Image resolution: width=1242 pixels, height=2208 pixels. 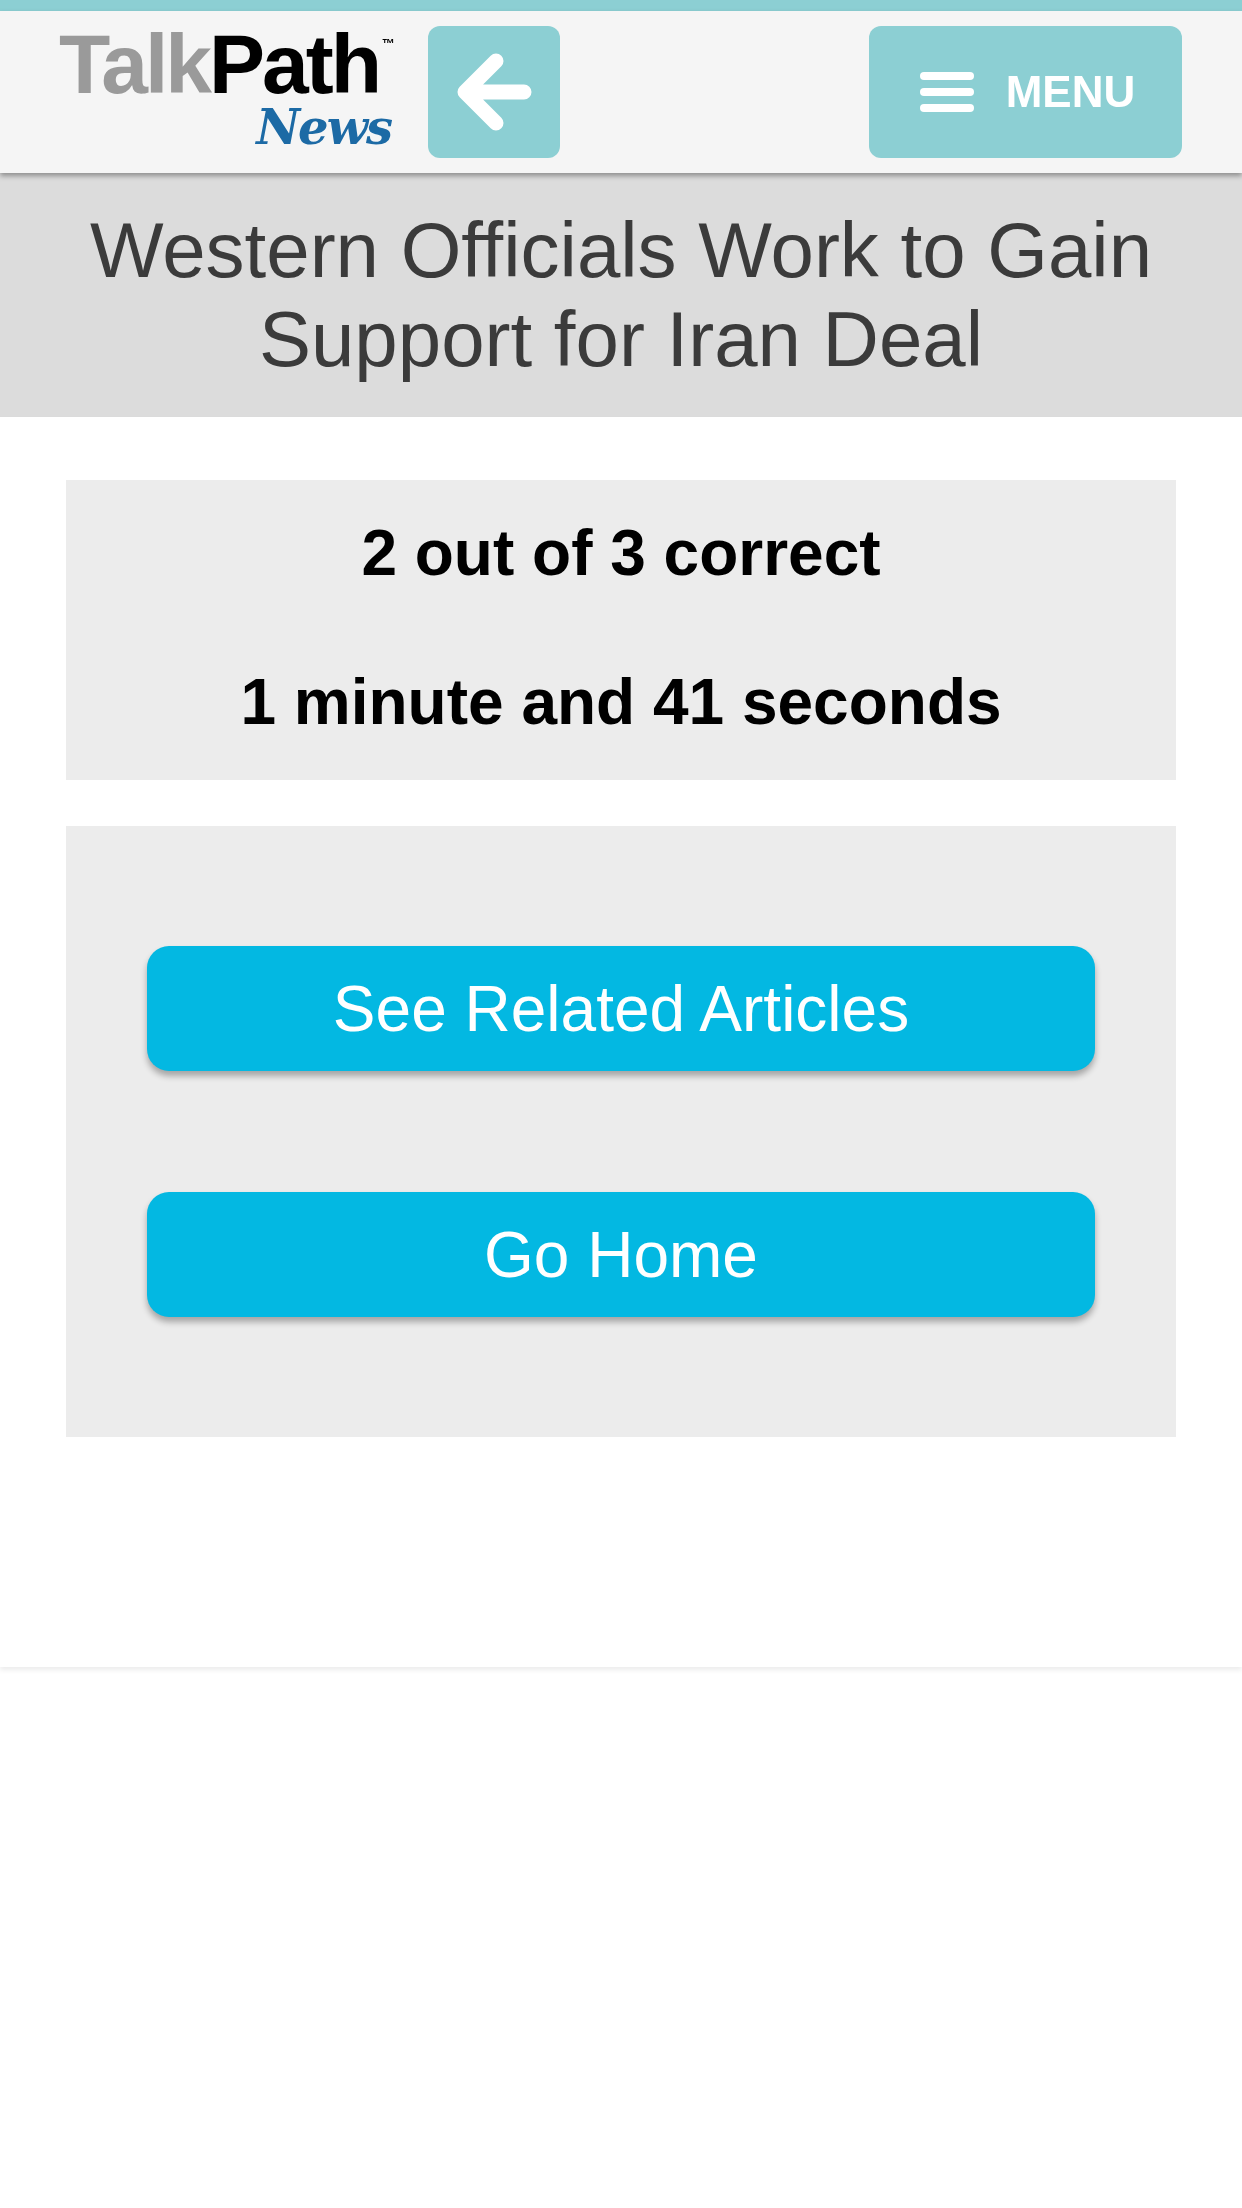 What do you see at coordinates (621, 1254) in the screenshot?
I see `action-button: Go Home` at bounding box center [621, 1254].